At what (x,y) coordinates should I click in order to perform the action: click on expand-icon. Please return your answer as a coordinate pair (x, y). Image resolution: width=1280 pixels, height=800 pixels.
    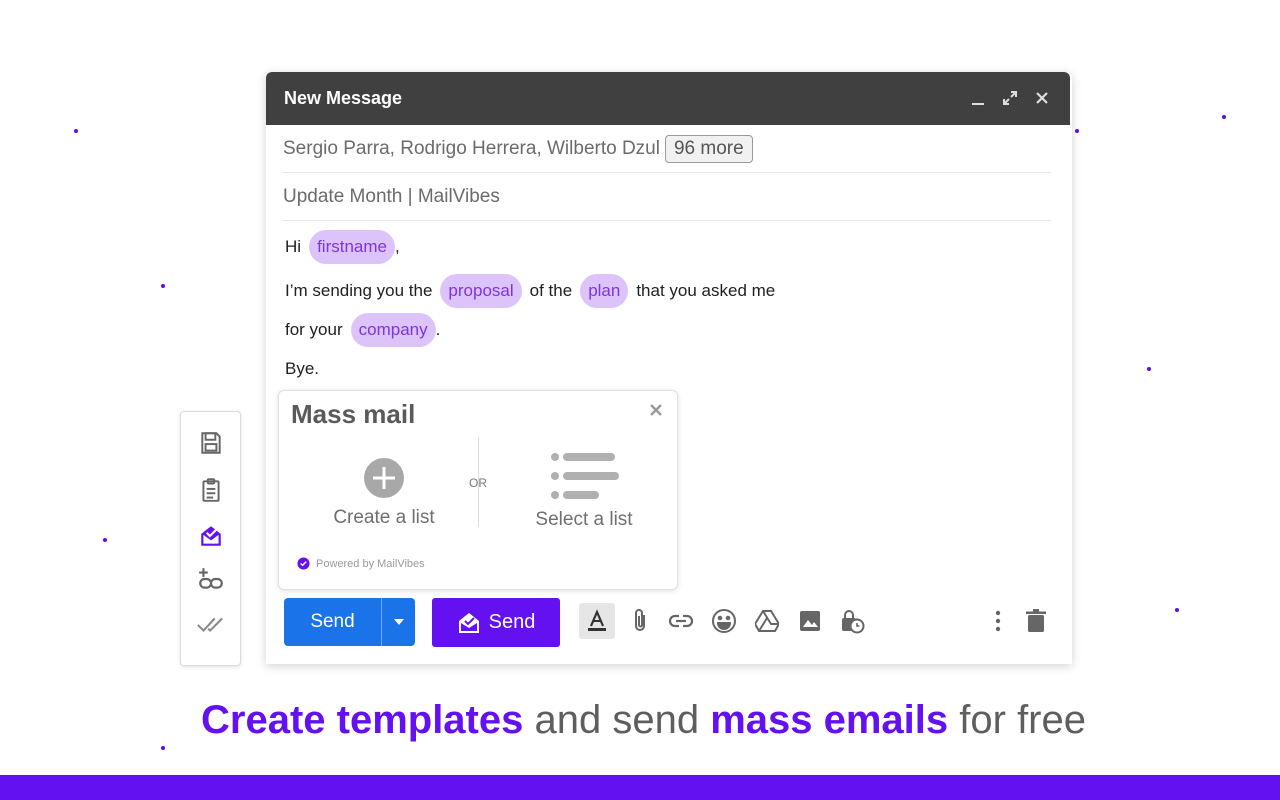
    Looking at the image, I should click on (1010, 98).